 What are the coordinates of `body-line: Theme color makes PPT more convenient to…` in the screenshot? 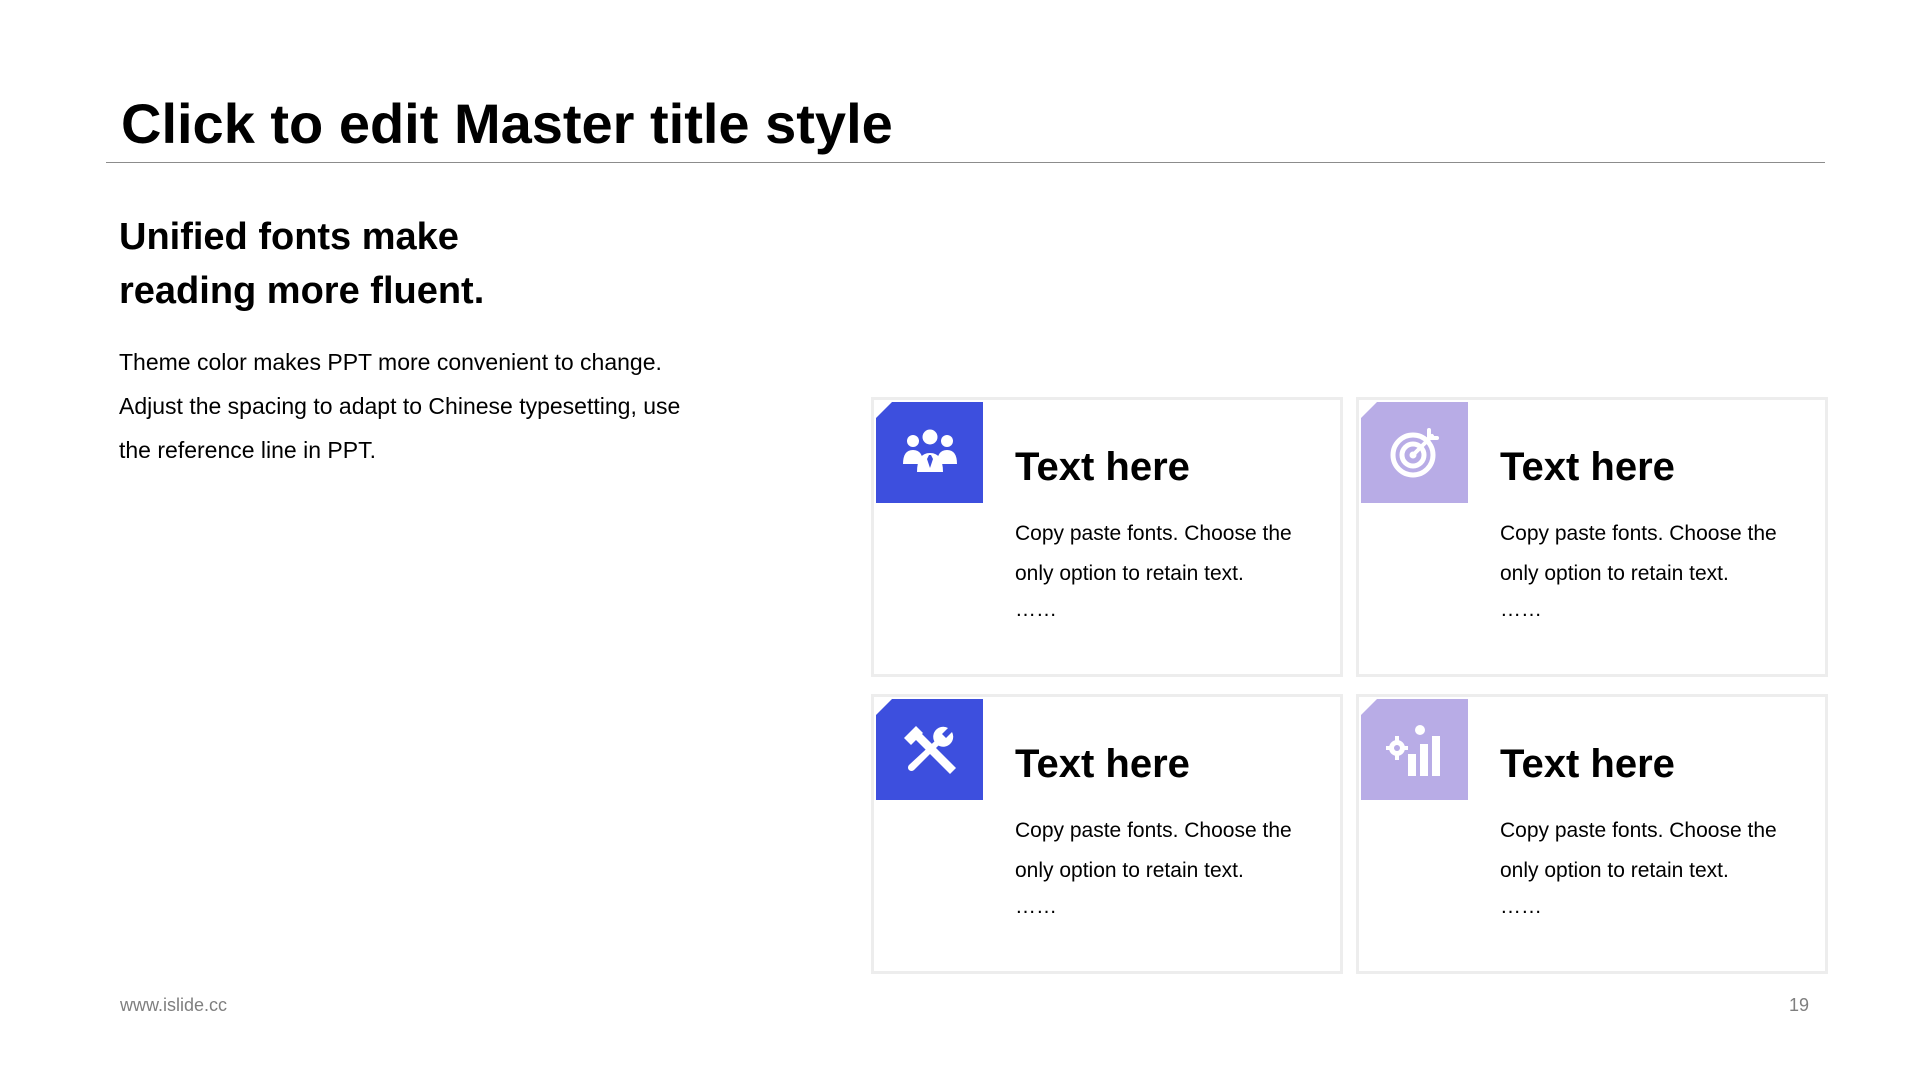 It's located at (390, 362).